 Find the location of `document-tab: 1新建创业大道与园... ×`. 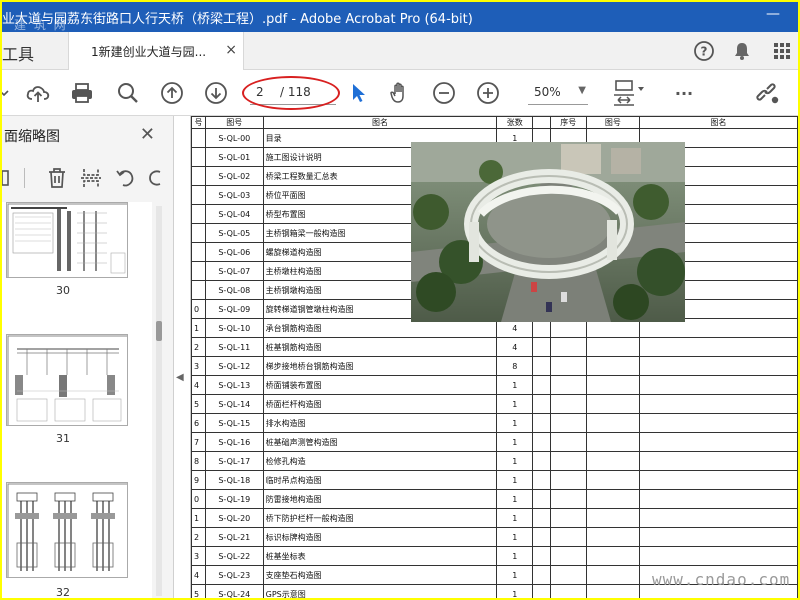

document-tab: 1新建创业大道与园... × is located at coordinates (156, 51).